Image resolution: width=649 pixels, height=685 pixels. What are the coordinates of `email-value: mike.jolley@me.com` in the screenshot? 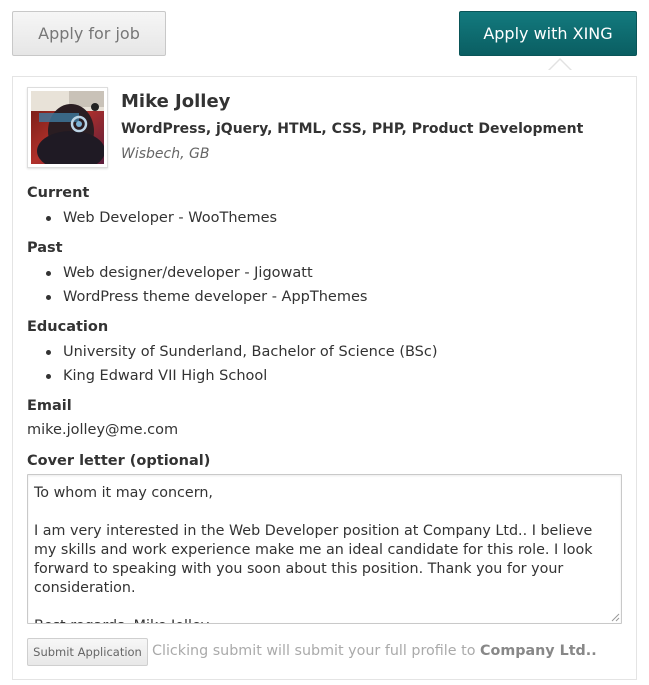 It's located at (103, 430).